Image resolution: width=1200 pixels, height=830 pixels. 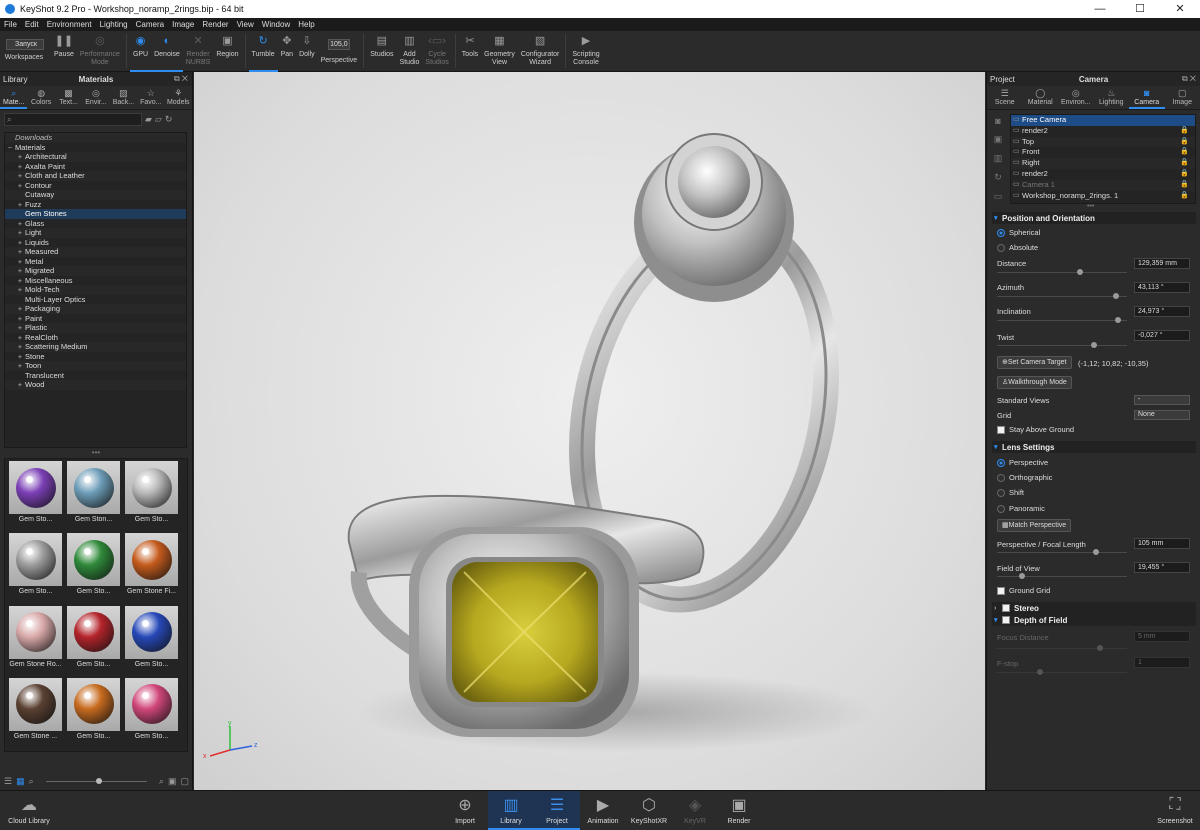 What do you see at coordinates (114, 24) in the screenshot?
I see `menu-lighting: Lighting` at bounding box center [114, 24].